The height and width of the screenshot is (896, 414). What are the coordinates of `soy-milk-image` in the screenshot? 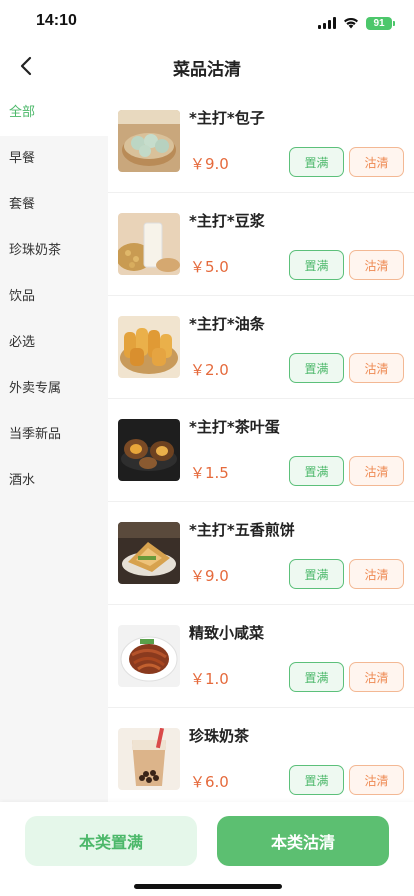 It's located at (149, 244).